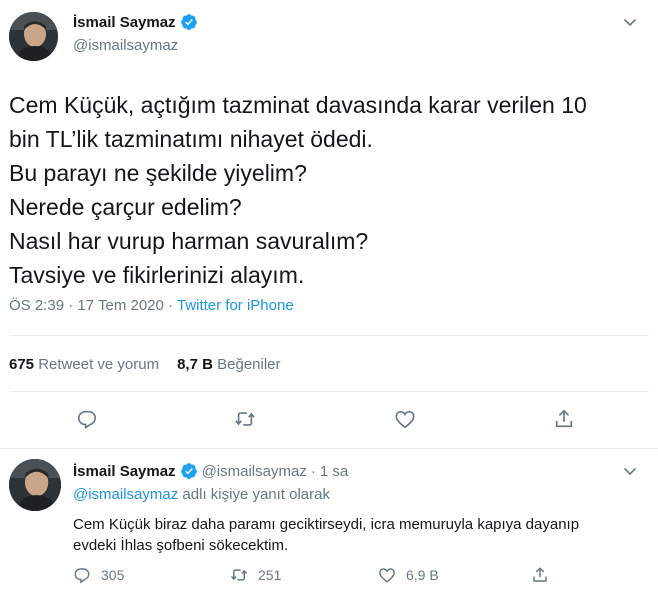 This screenshot has height=594, width=658. I want to click on tweet-text-line: Tavsiye ve fikirlerinizi alayım., so click(157, 275).